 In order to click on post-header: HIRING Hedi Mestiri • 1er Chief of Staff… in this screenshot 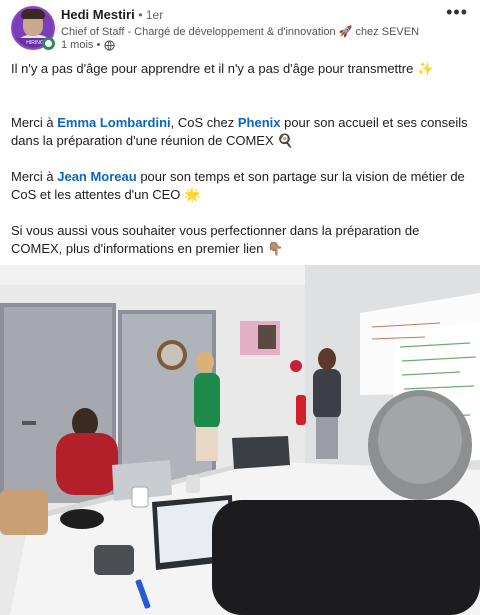, I will do `click(240, 28)`.